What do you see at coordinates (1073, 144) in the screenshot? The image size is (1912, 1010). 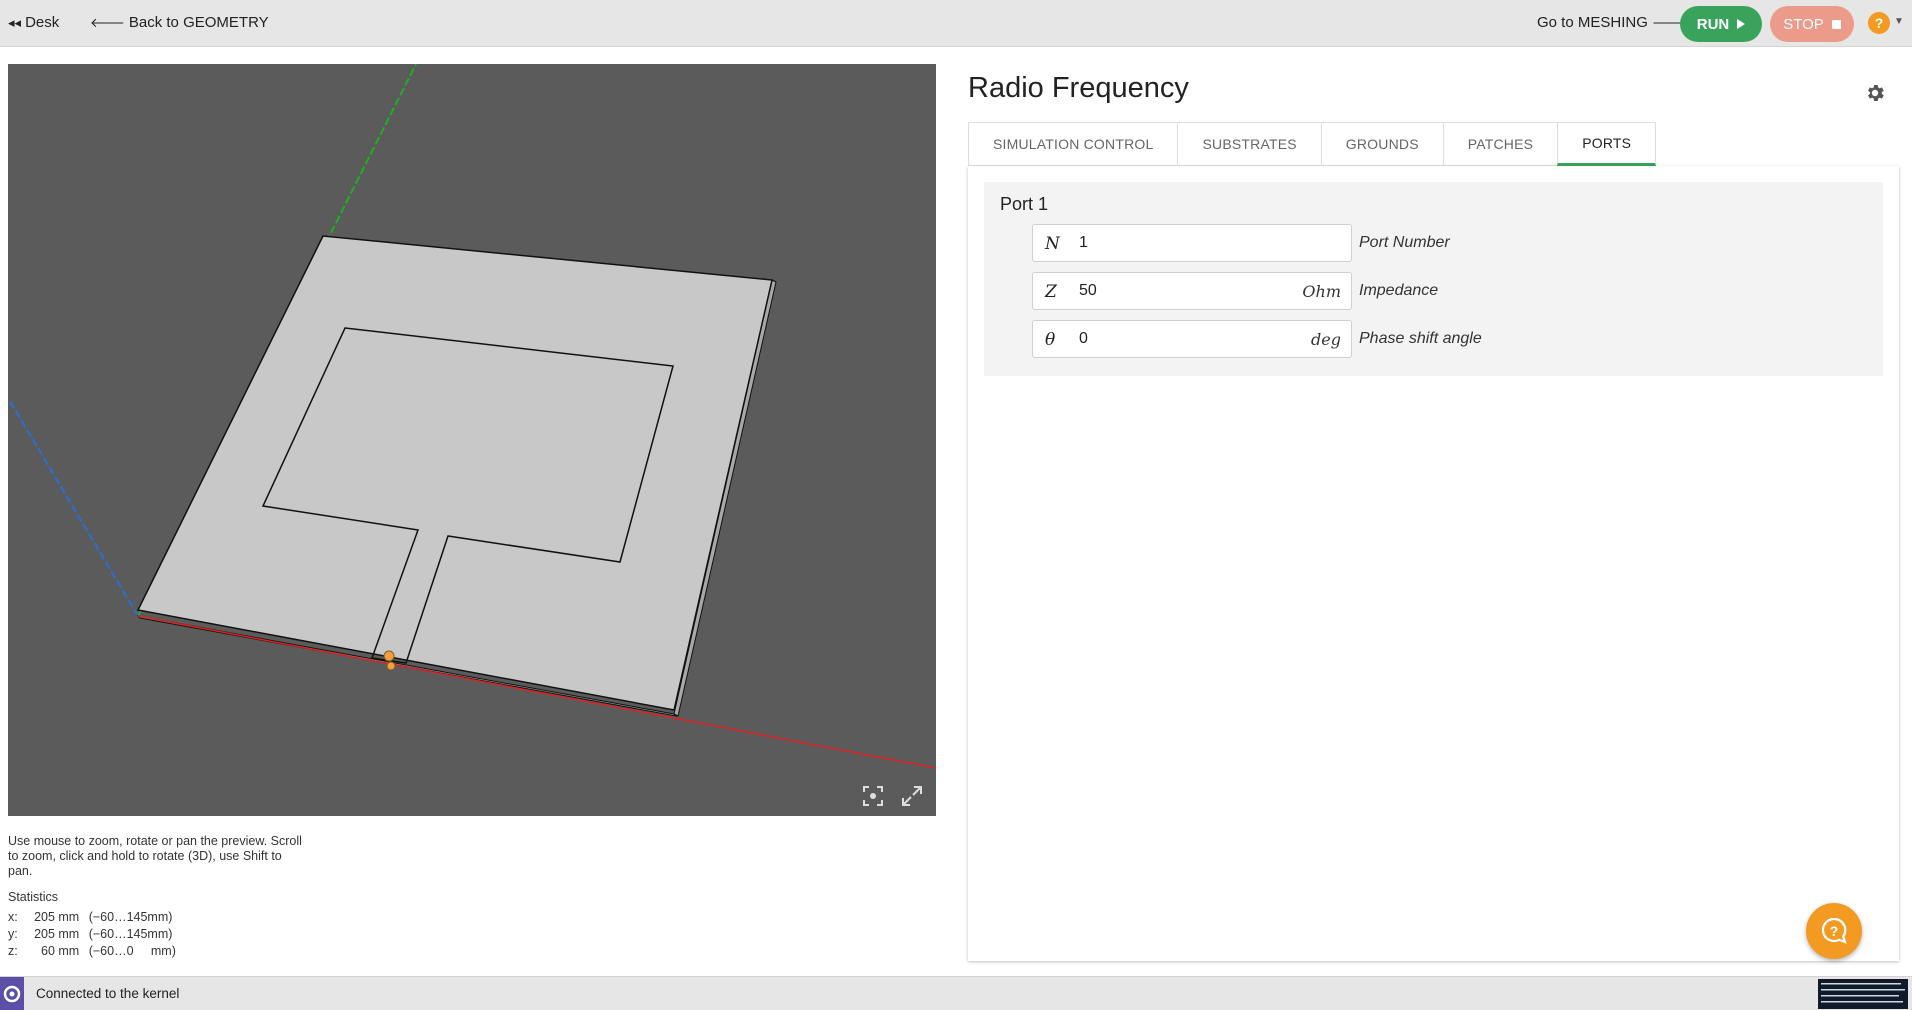 I see `tab-simulation-control: SIMULATION CONTROL` at bounding box center [1073, 144].